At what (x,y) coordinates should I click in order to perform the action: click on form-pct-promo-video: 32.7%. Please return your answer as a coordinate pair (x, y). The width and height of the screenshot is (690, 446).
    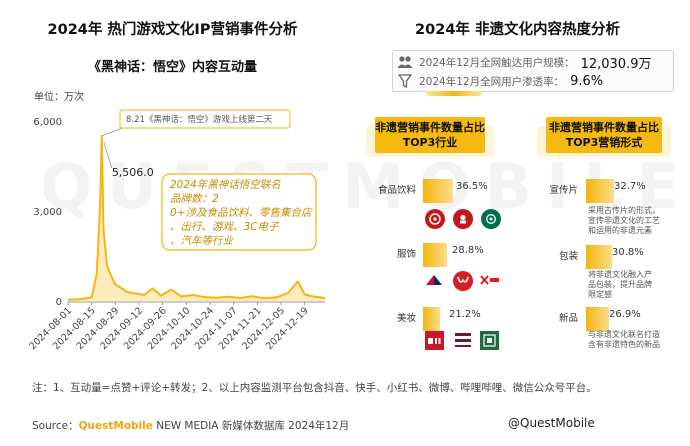
    Looking at the image, I should click on (630, 186).